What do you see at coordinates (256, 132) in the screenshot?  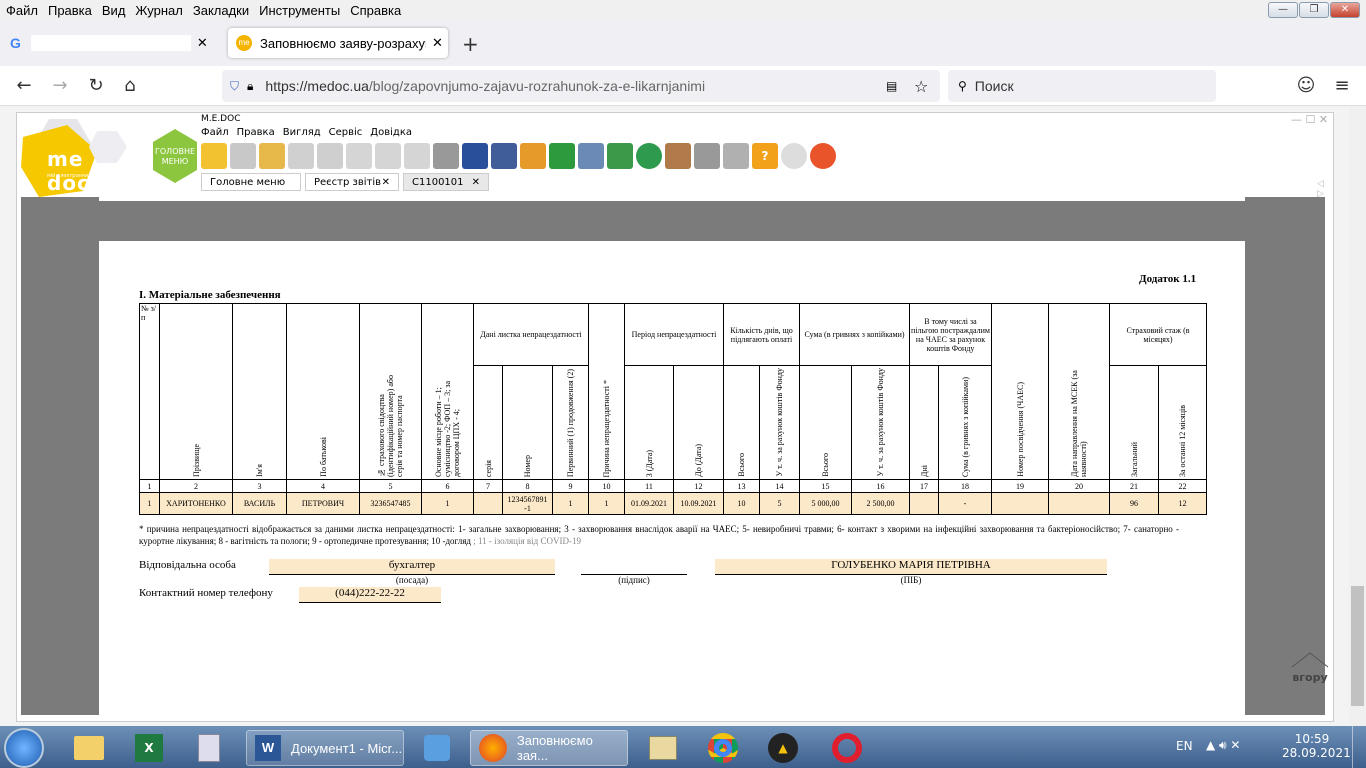 I see `medoc-menu-edit: Правка` at bounding box center [256, 132].